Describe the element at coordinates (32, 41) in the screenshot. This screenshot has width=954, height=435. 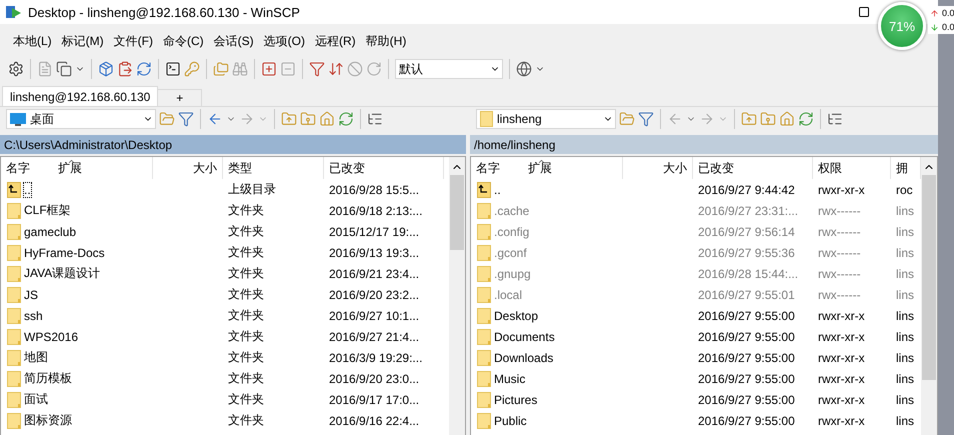
I see `menu-item: 本地(L)` at that location.